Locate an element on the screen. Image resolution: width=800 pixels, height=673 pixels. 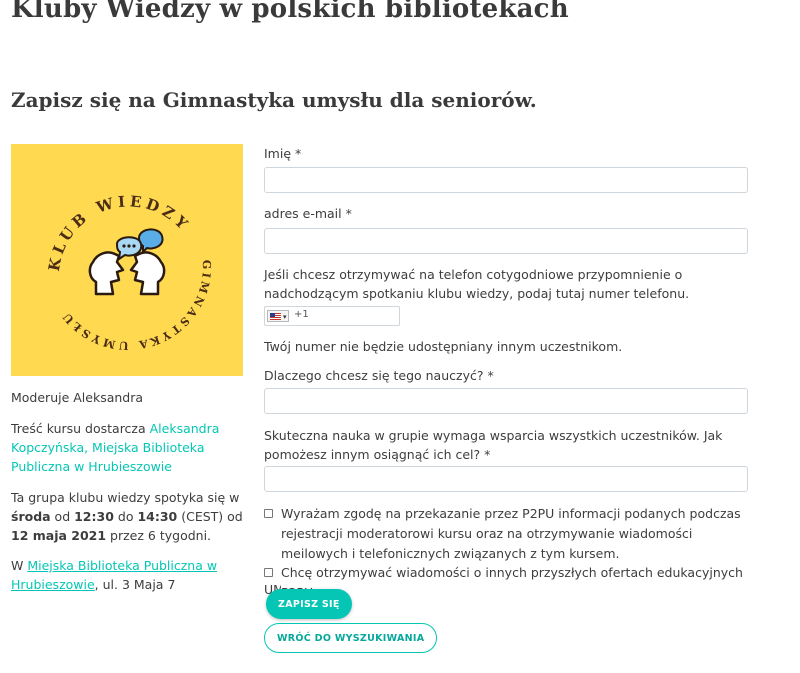
dial-code: +1 is located at coordinates (301, 314).